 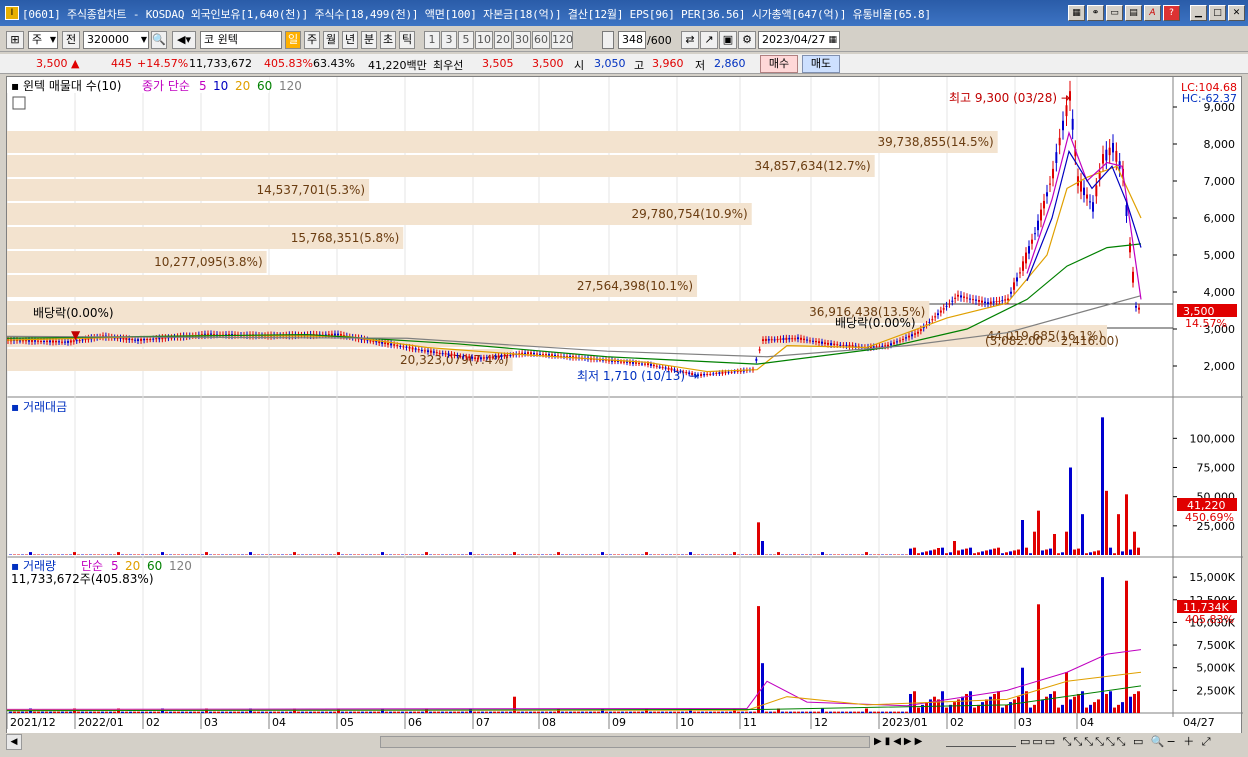 What do you see at coordinates (184, 40) in the screenshot?
I see `speaker-icon: ◀▾` at bounding box center [184, 40].